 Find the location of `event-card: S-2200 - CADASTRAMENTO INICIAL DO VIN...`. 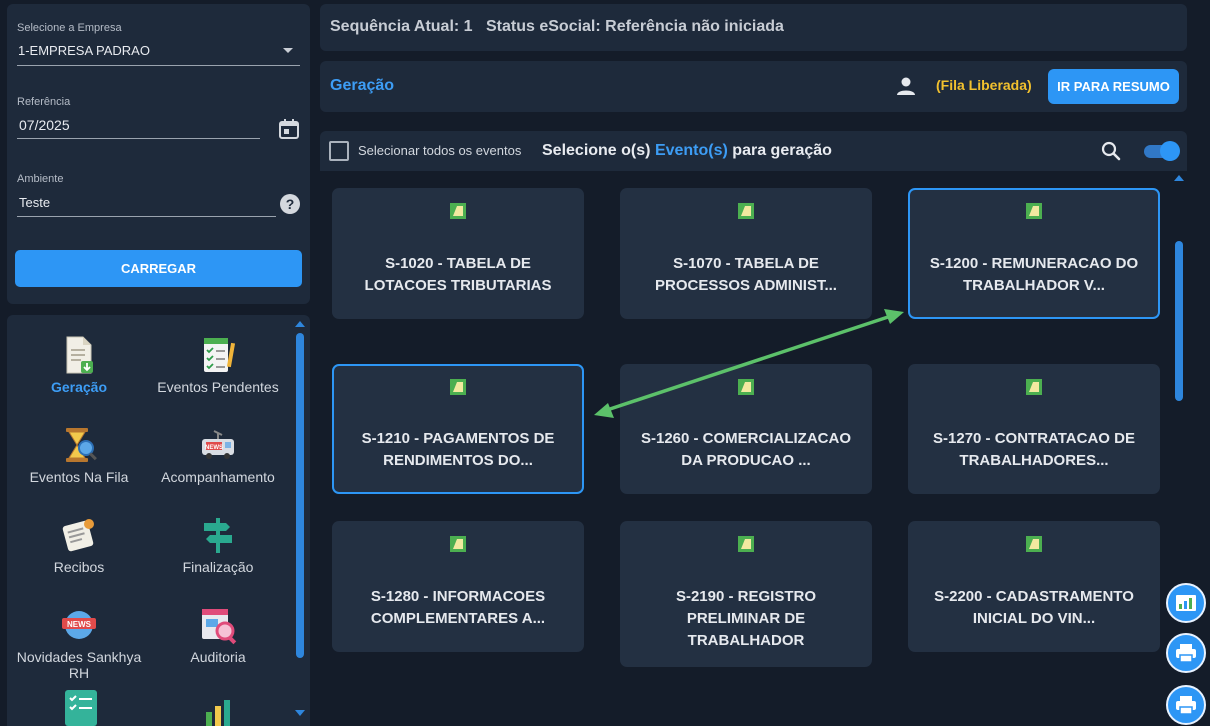

event-card: S-2200 - CADASTRAMENTO INICIAL DO VIN... is located at coordinates (1034, 586).